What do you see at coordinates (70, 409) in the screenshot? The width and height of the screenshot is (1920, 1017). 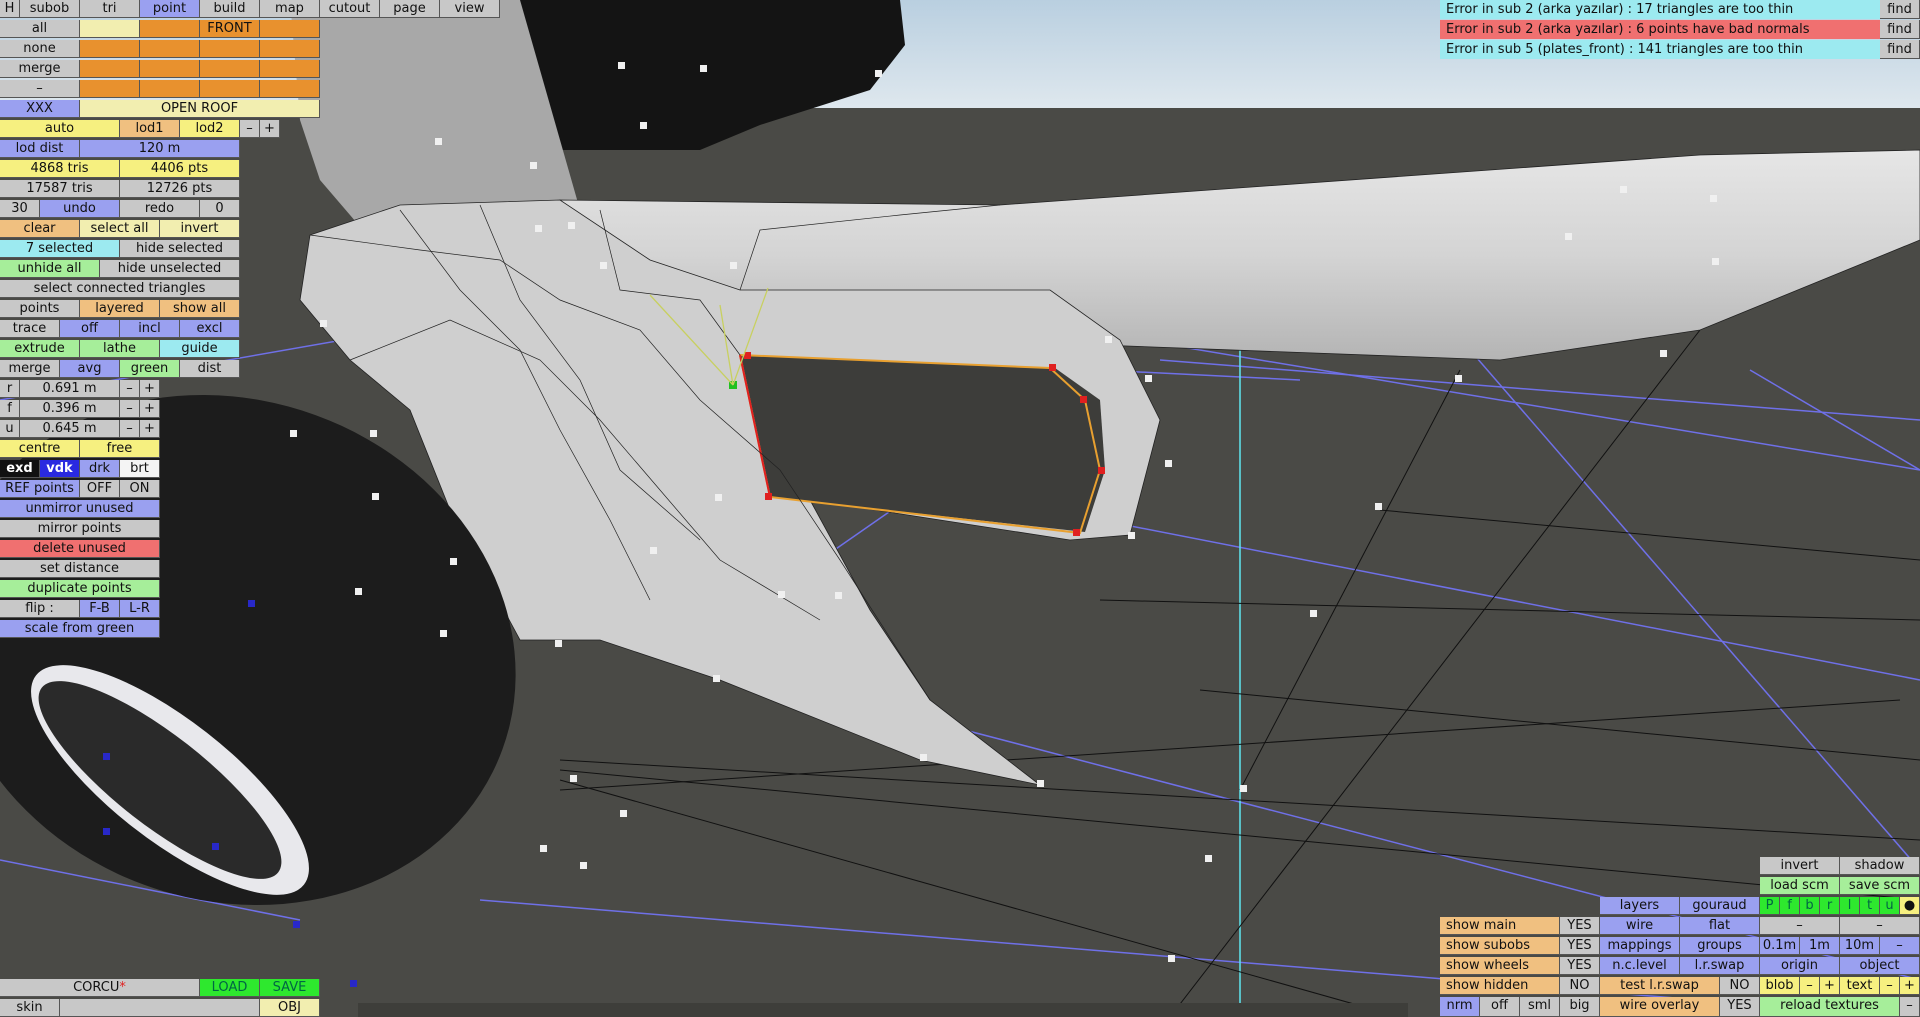 I see `coord-f-value: 0.396 m` at bounding box center [70, 409].